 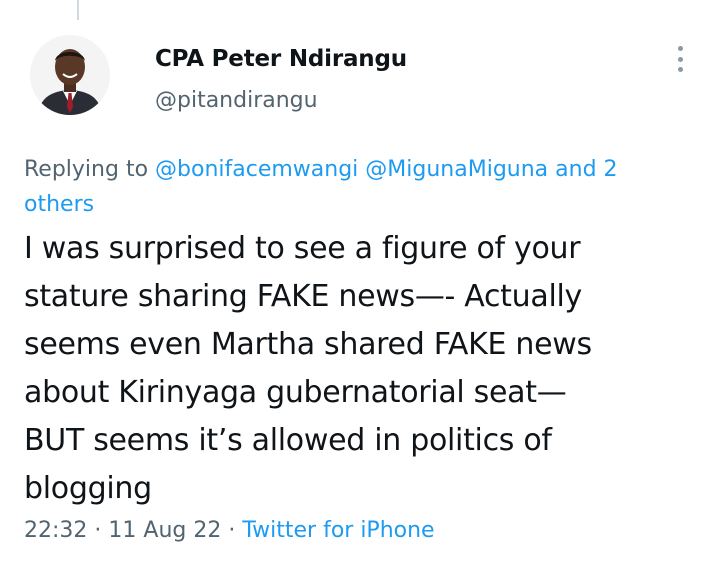 I want to click on and-others-link: and 2, so click(x=586, y=169).